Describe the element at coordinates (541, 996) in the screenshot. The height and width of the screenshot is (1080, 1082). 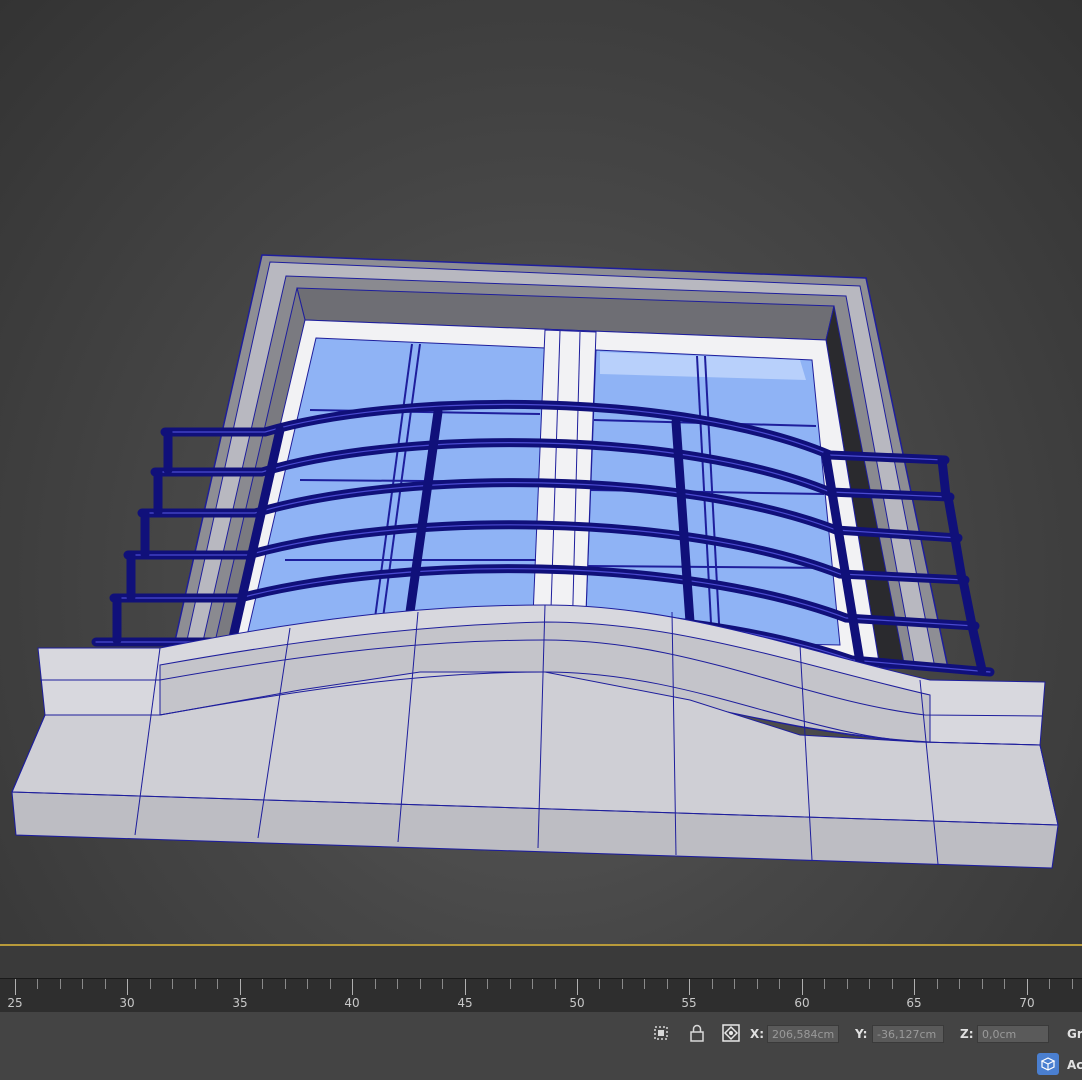
I see `timeline-ruler: 25 30 35 40 45 50 55 60 65 70` at that location.